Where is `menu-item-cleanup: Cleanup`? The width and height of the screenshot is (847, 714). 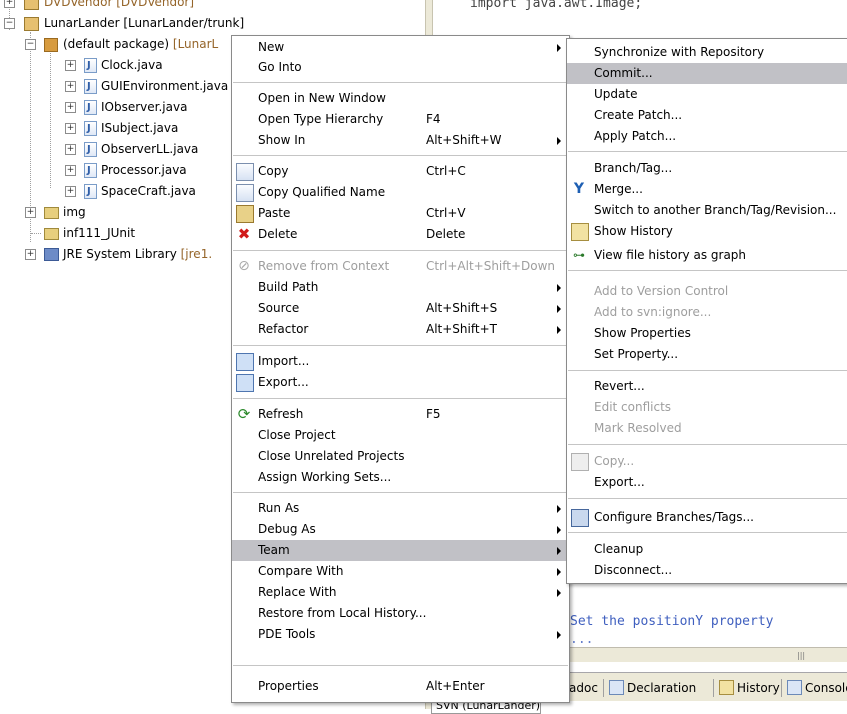 menu-item-cleanup: Cleanup is located at coordinates (707, 549).